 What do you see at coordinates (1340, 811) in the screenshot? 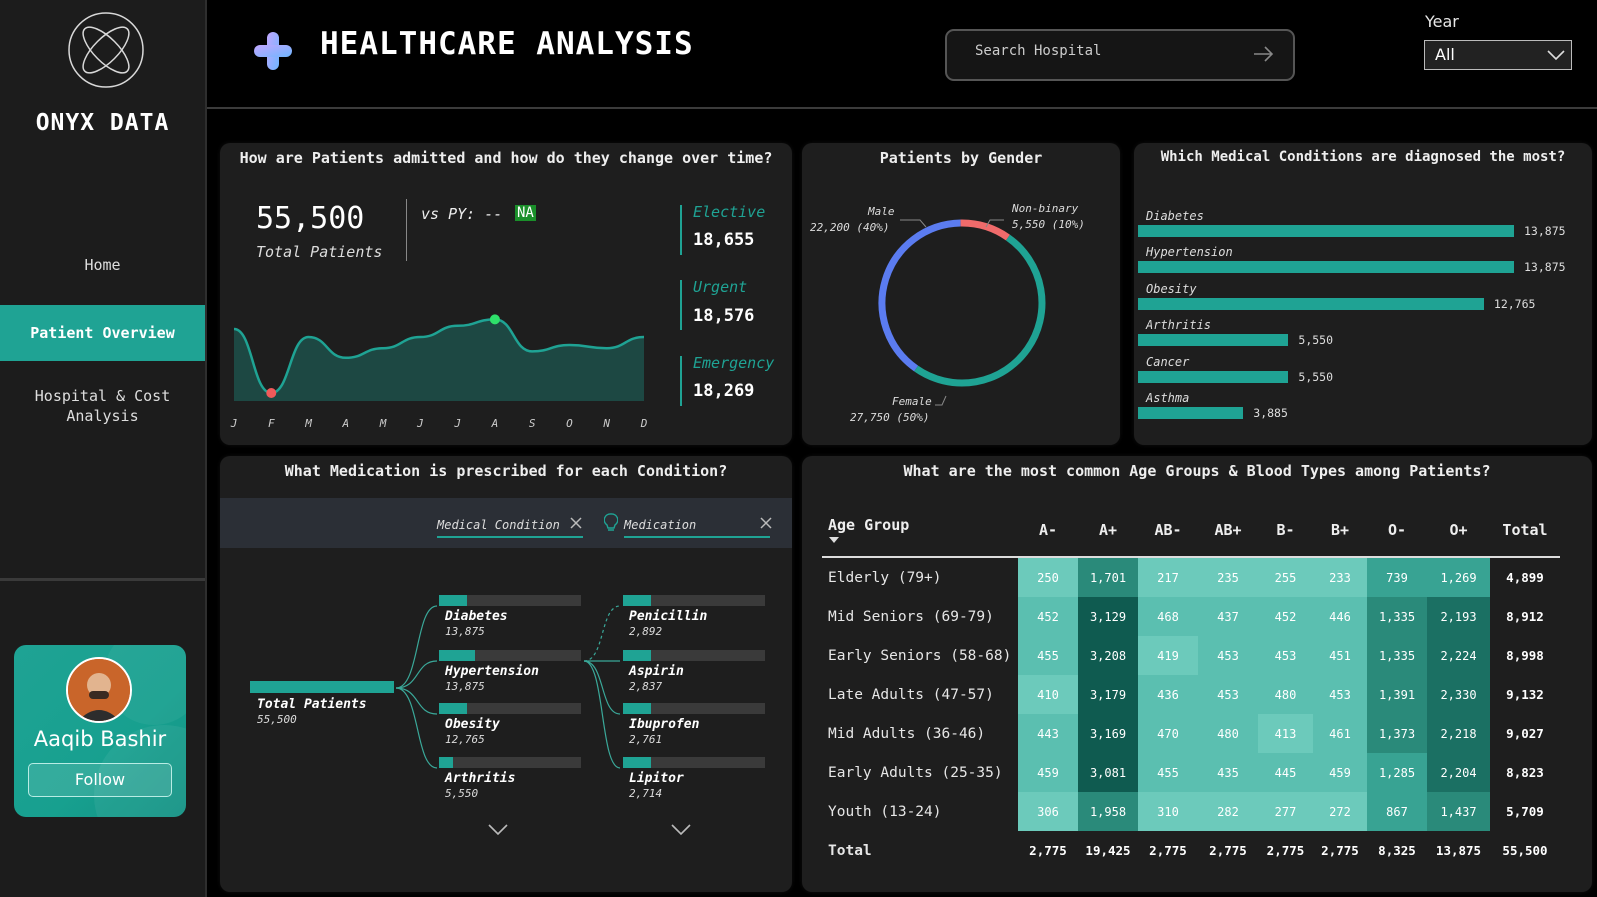
I see `heatmap-cell: 272` at bounding box center [1340, 811].